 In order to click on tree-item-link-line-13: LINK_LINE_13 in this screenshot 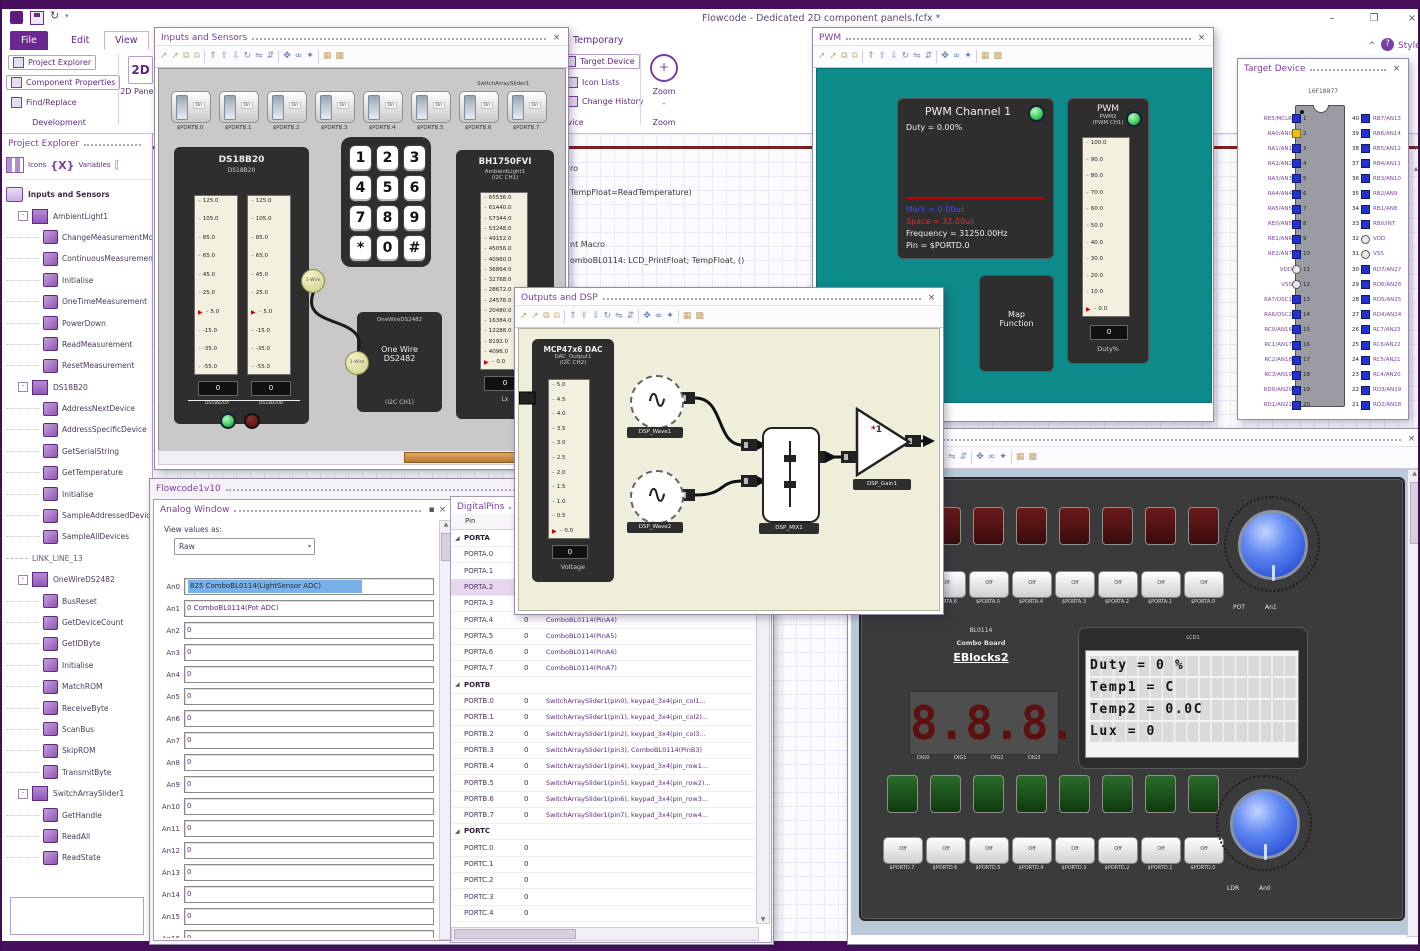, I will do `click(79, 558)`.